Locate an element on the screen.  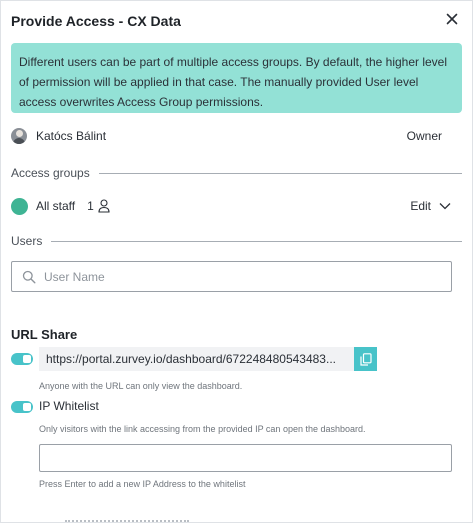
users-section-header: Users is located at coordinates (236, 241).